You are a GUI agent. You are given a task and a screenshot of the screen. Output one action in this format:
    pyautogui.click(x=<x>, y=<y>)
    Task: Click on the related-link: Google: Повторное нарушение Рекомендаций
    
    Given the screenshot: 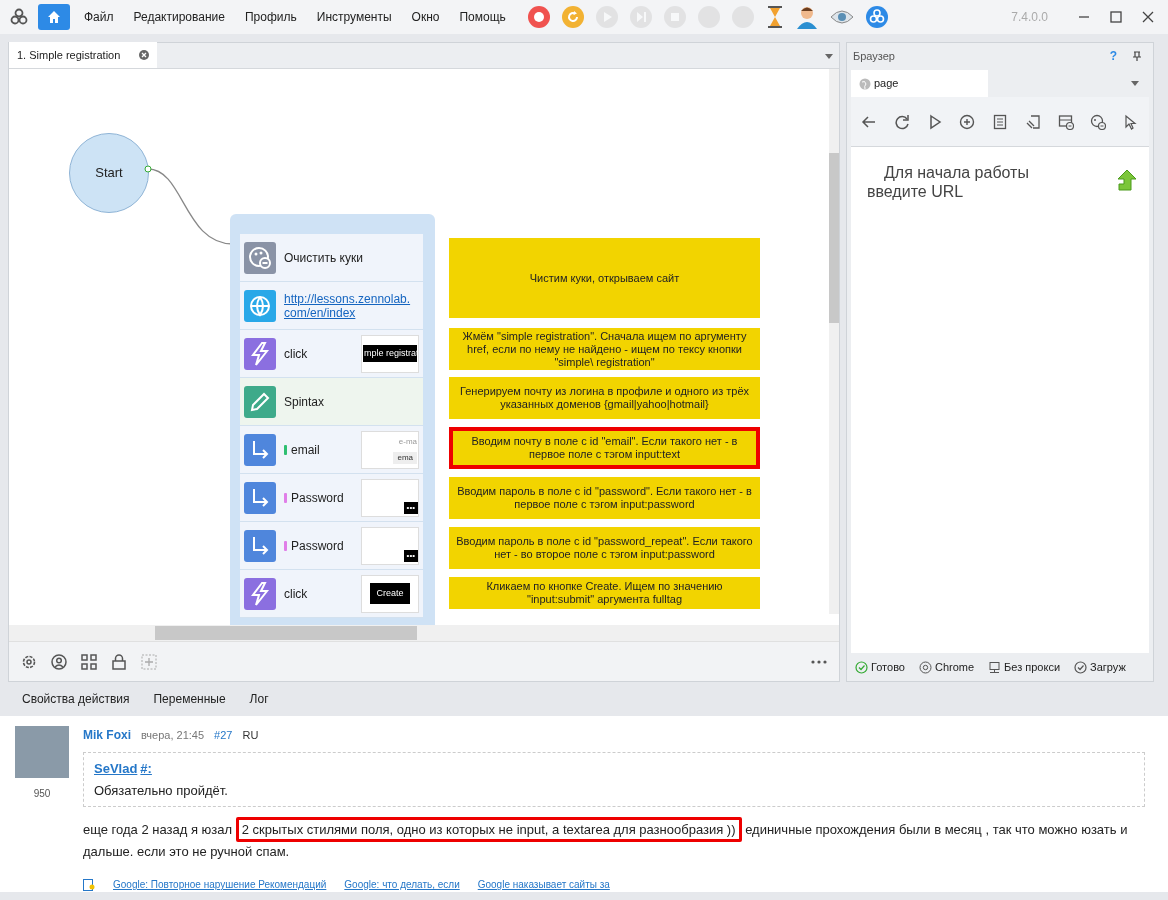 What is the action you would take?
    pyautogui.click(x=220, y=884)
    